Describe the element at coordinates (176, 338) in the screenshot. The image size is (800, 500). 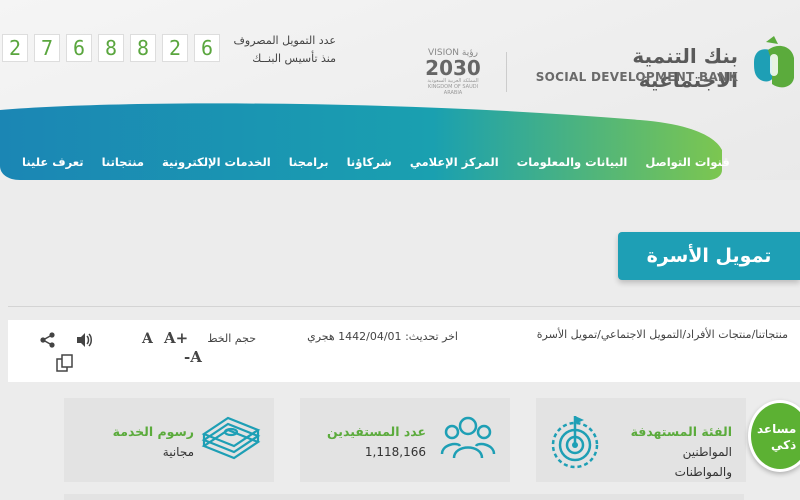
I see `font-increase-button: A+` at that location.